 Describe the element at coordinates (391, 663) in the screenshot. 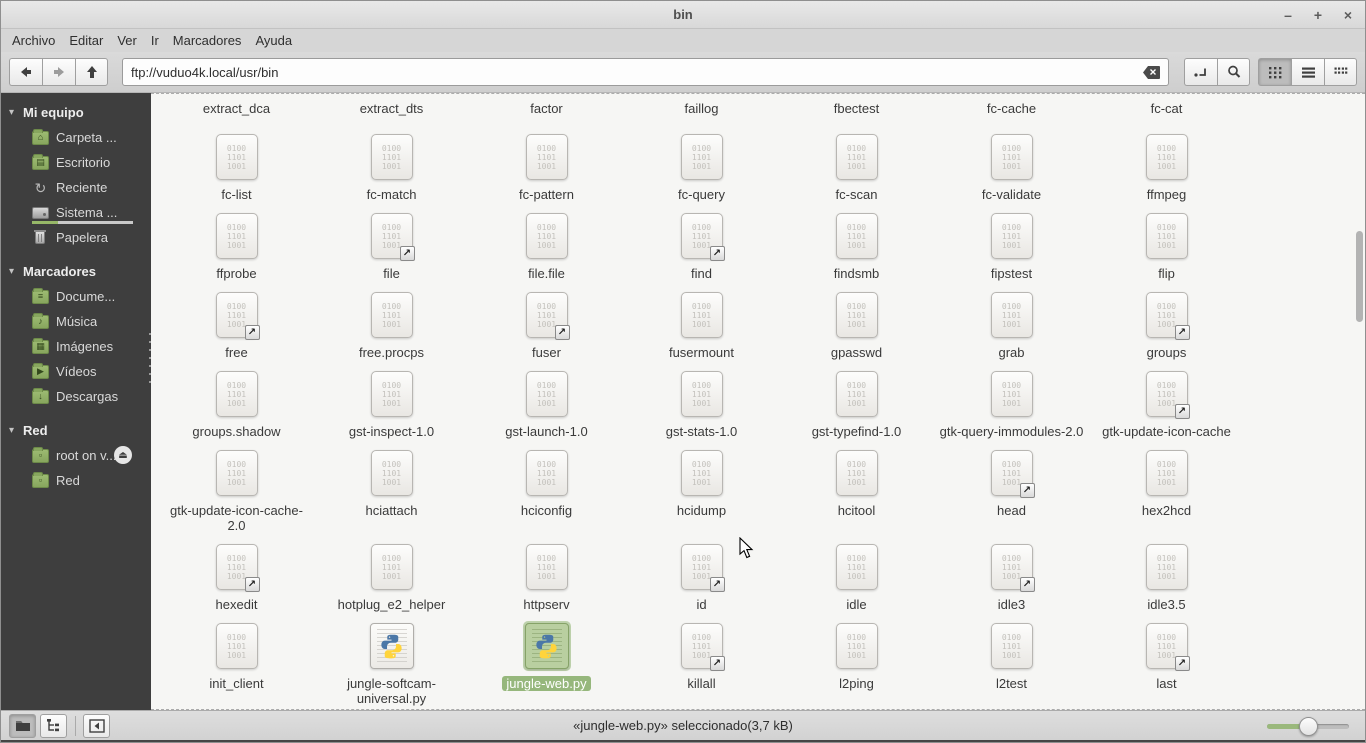

I see `file-item: jungle-softcam-universal.py` at that location.